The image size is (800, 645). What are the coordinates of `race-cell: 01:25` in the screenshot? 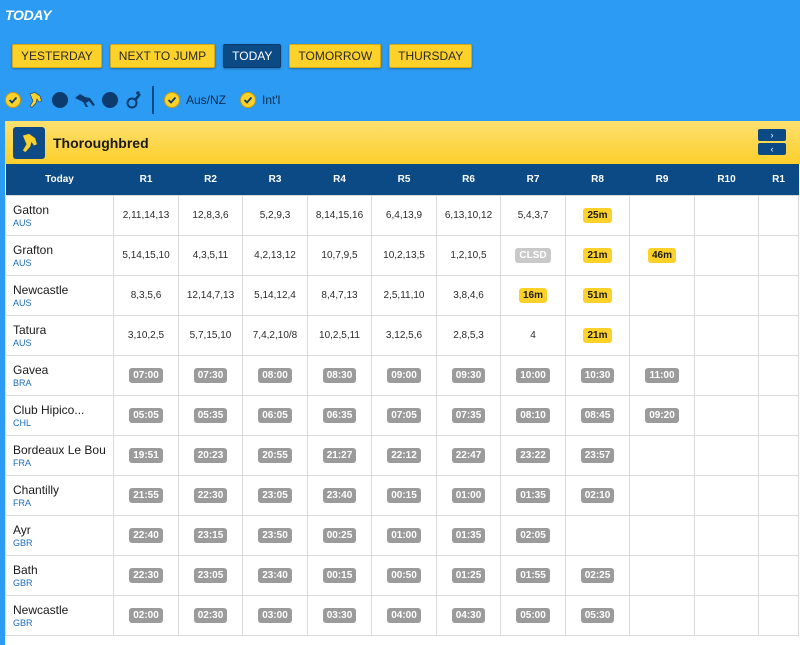 It's located at (468, 575).